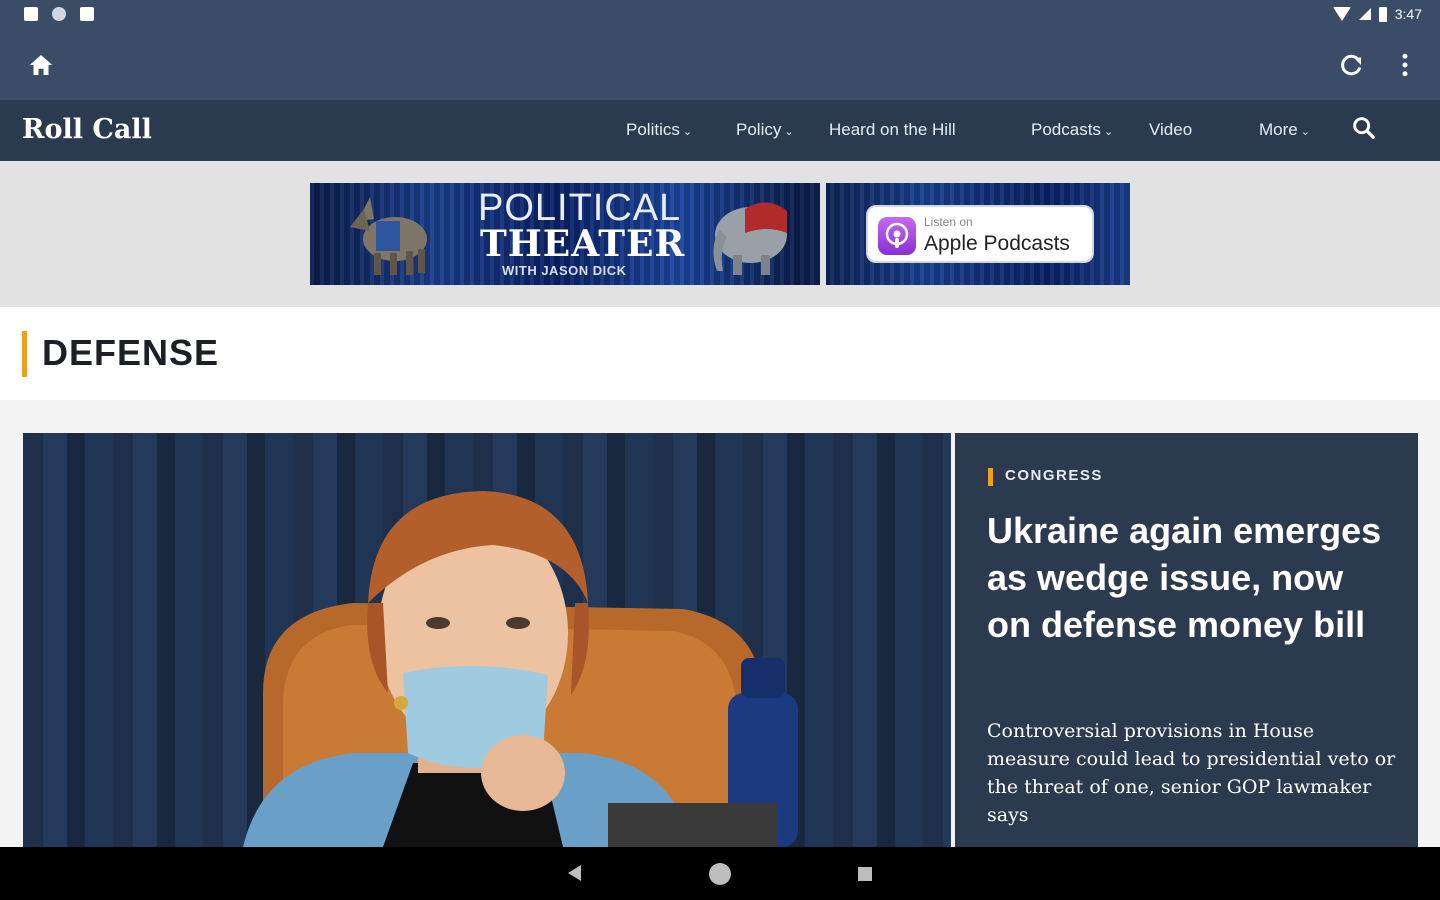 Image resolution: width=1440 pixels, height=900 pixels. I want to click on nav-item-policy: Policy ⌄, so click(765, 130).